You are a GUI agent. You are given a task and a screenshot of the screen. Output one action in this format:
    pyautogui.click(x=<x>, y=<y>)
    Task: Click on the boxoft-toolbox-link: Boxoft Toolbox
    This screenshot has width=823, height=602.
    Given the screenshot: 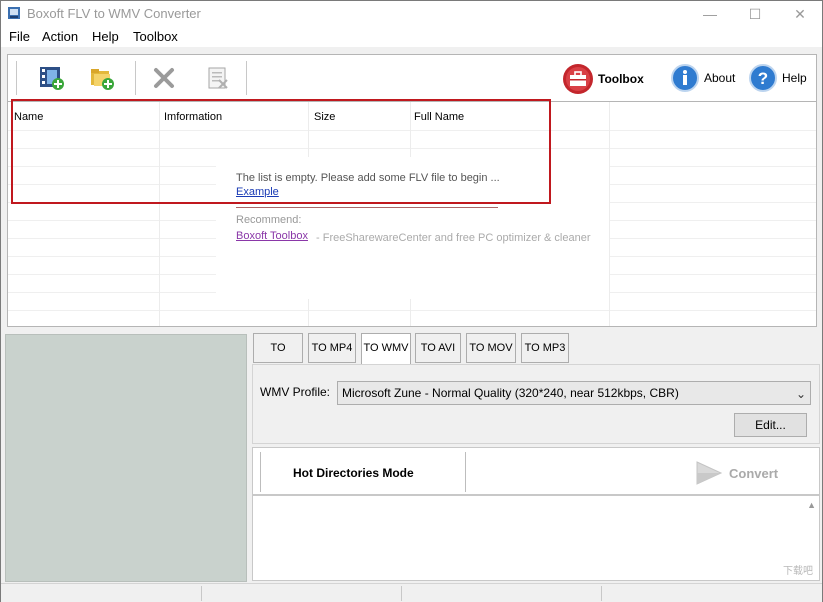 What is the action you would take?
    pyautogui.click(x=272, y=236)
    